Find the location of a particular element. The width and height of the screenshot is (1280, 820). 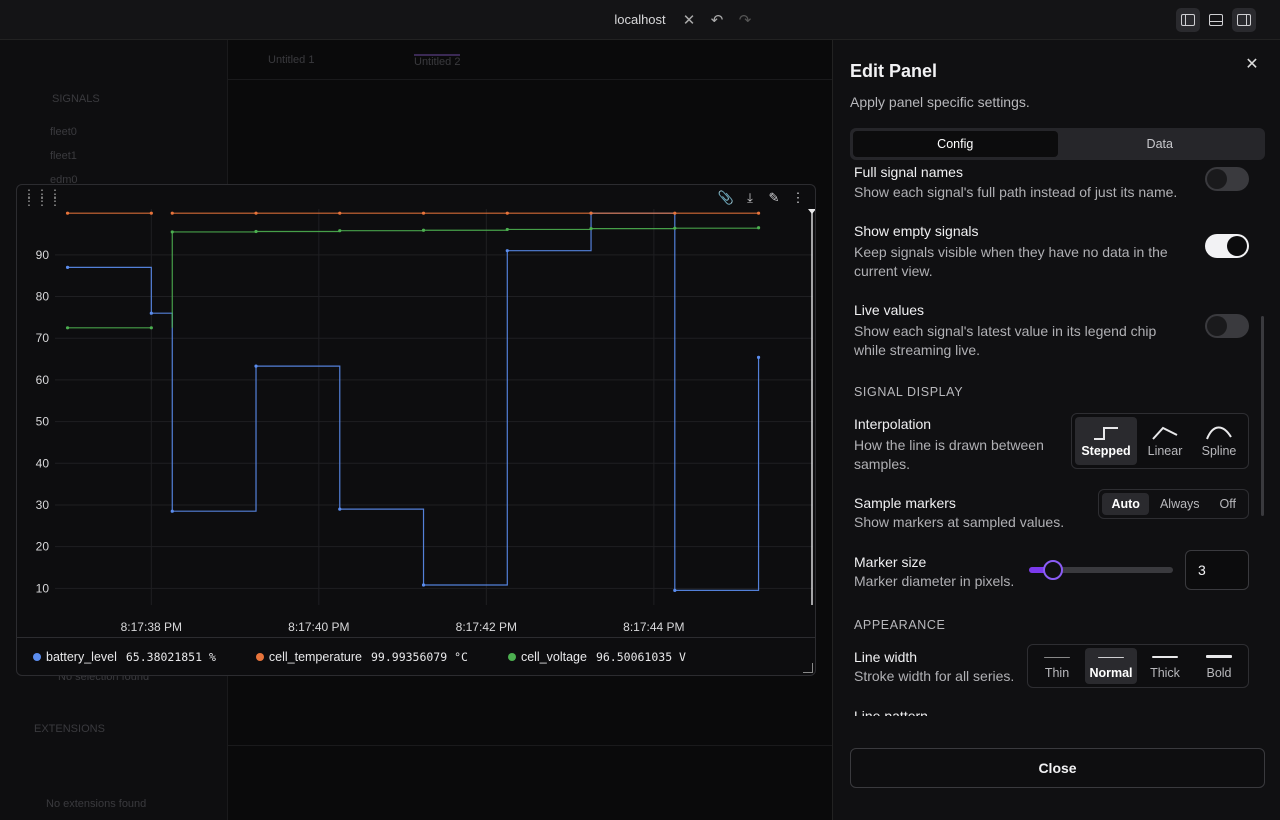

line-width-thick-button: Thick is located at coordinates (1165, 666).